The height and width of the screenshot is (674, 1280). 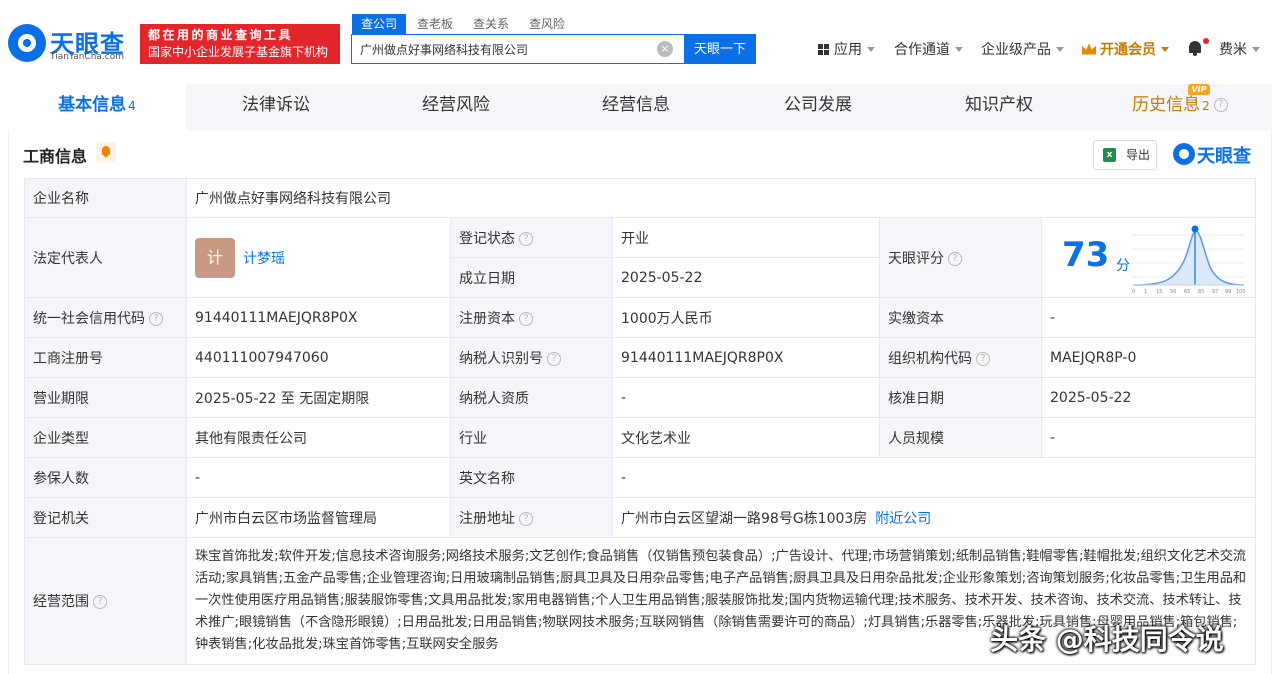 What do you see at coordinates (903, 519) in the screenshot?
I see `nearby-companies-link: 附近公司` at bounding box center [903, 519].